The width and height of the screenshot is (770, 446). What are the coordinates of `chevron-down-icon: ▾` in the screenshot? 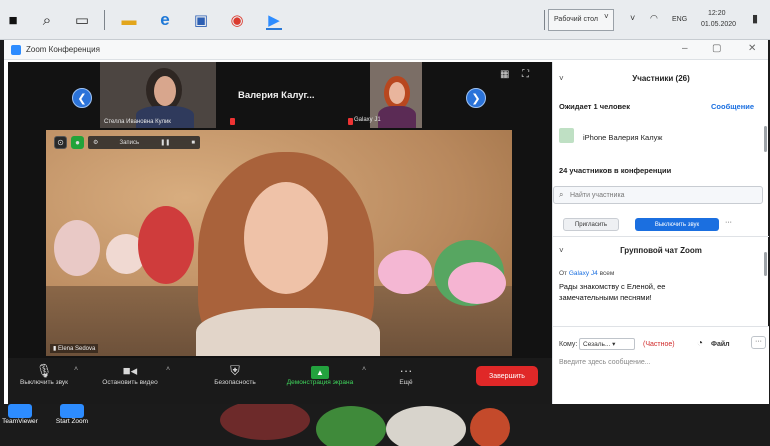 It's located at (614, 344).